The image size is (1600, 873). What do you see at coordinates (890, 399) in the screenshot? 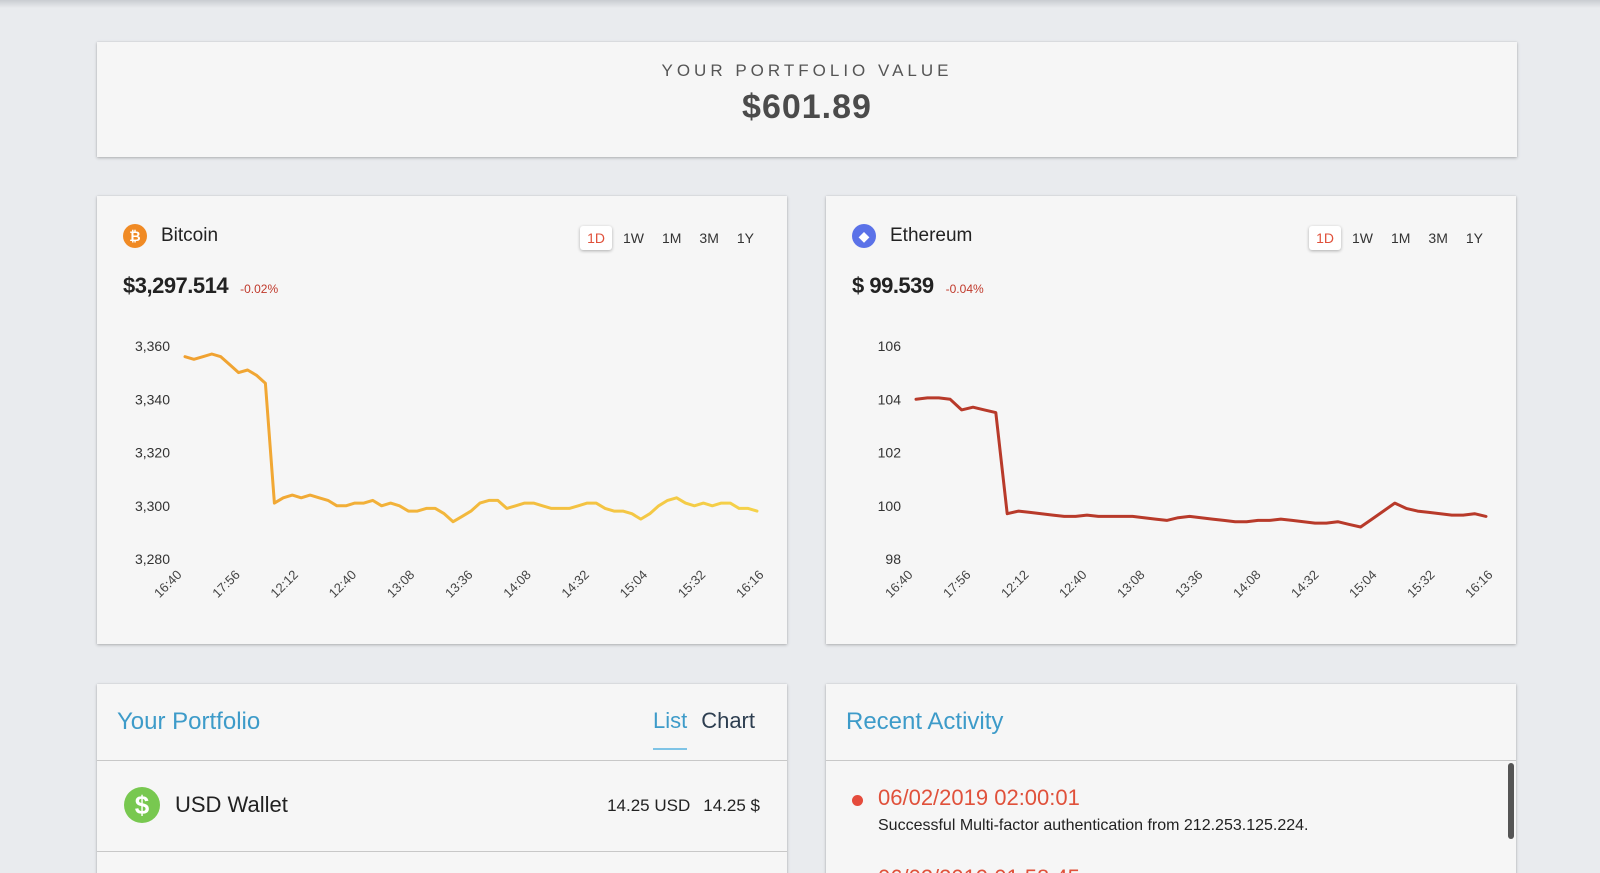
I see `y-tick-label: 104` at bounding box center [890, 399].